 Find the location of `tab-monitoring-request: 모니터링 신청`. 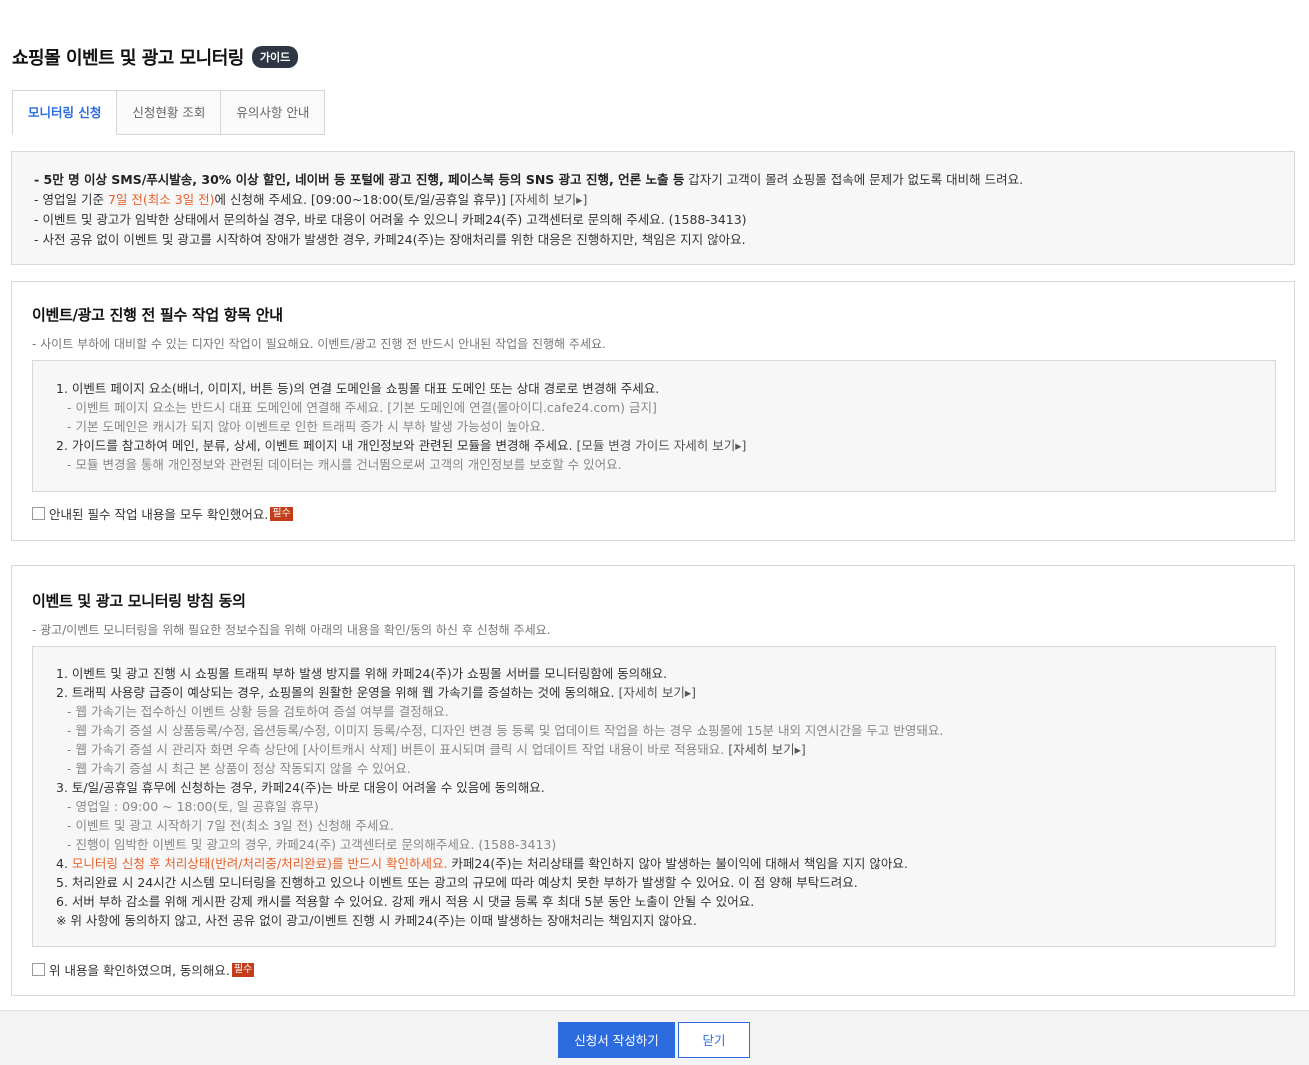

tab-monitoring-request: 모니터링 신청 is located at coordinates (65, 112).